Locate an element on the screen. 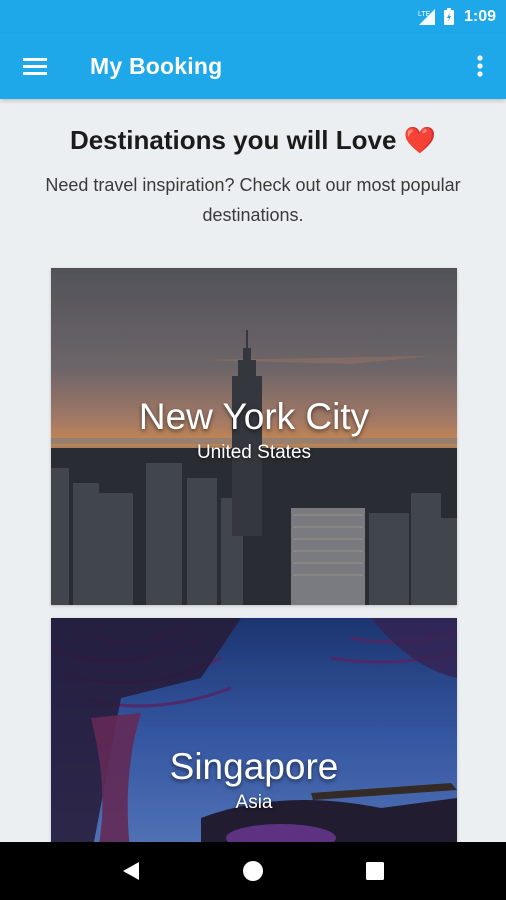  system-nav-bar is located at coordinates (253, 871).